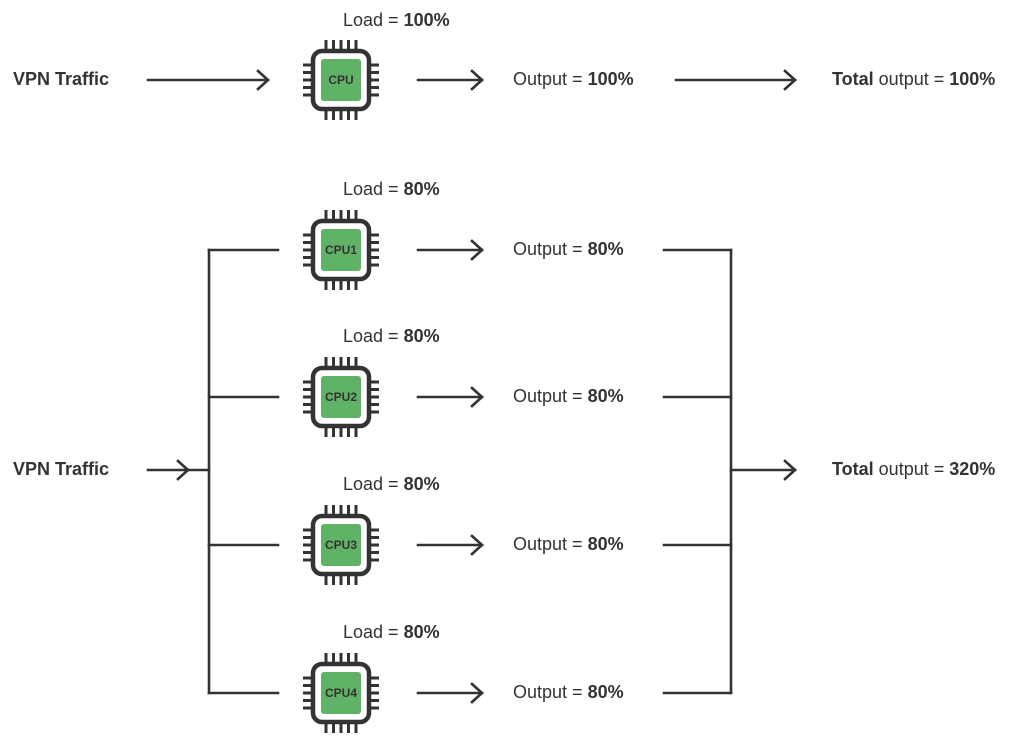 This screenshot has width=1024, height=748. I want to click on cpu-icon: CPU3, so click(341, 545).